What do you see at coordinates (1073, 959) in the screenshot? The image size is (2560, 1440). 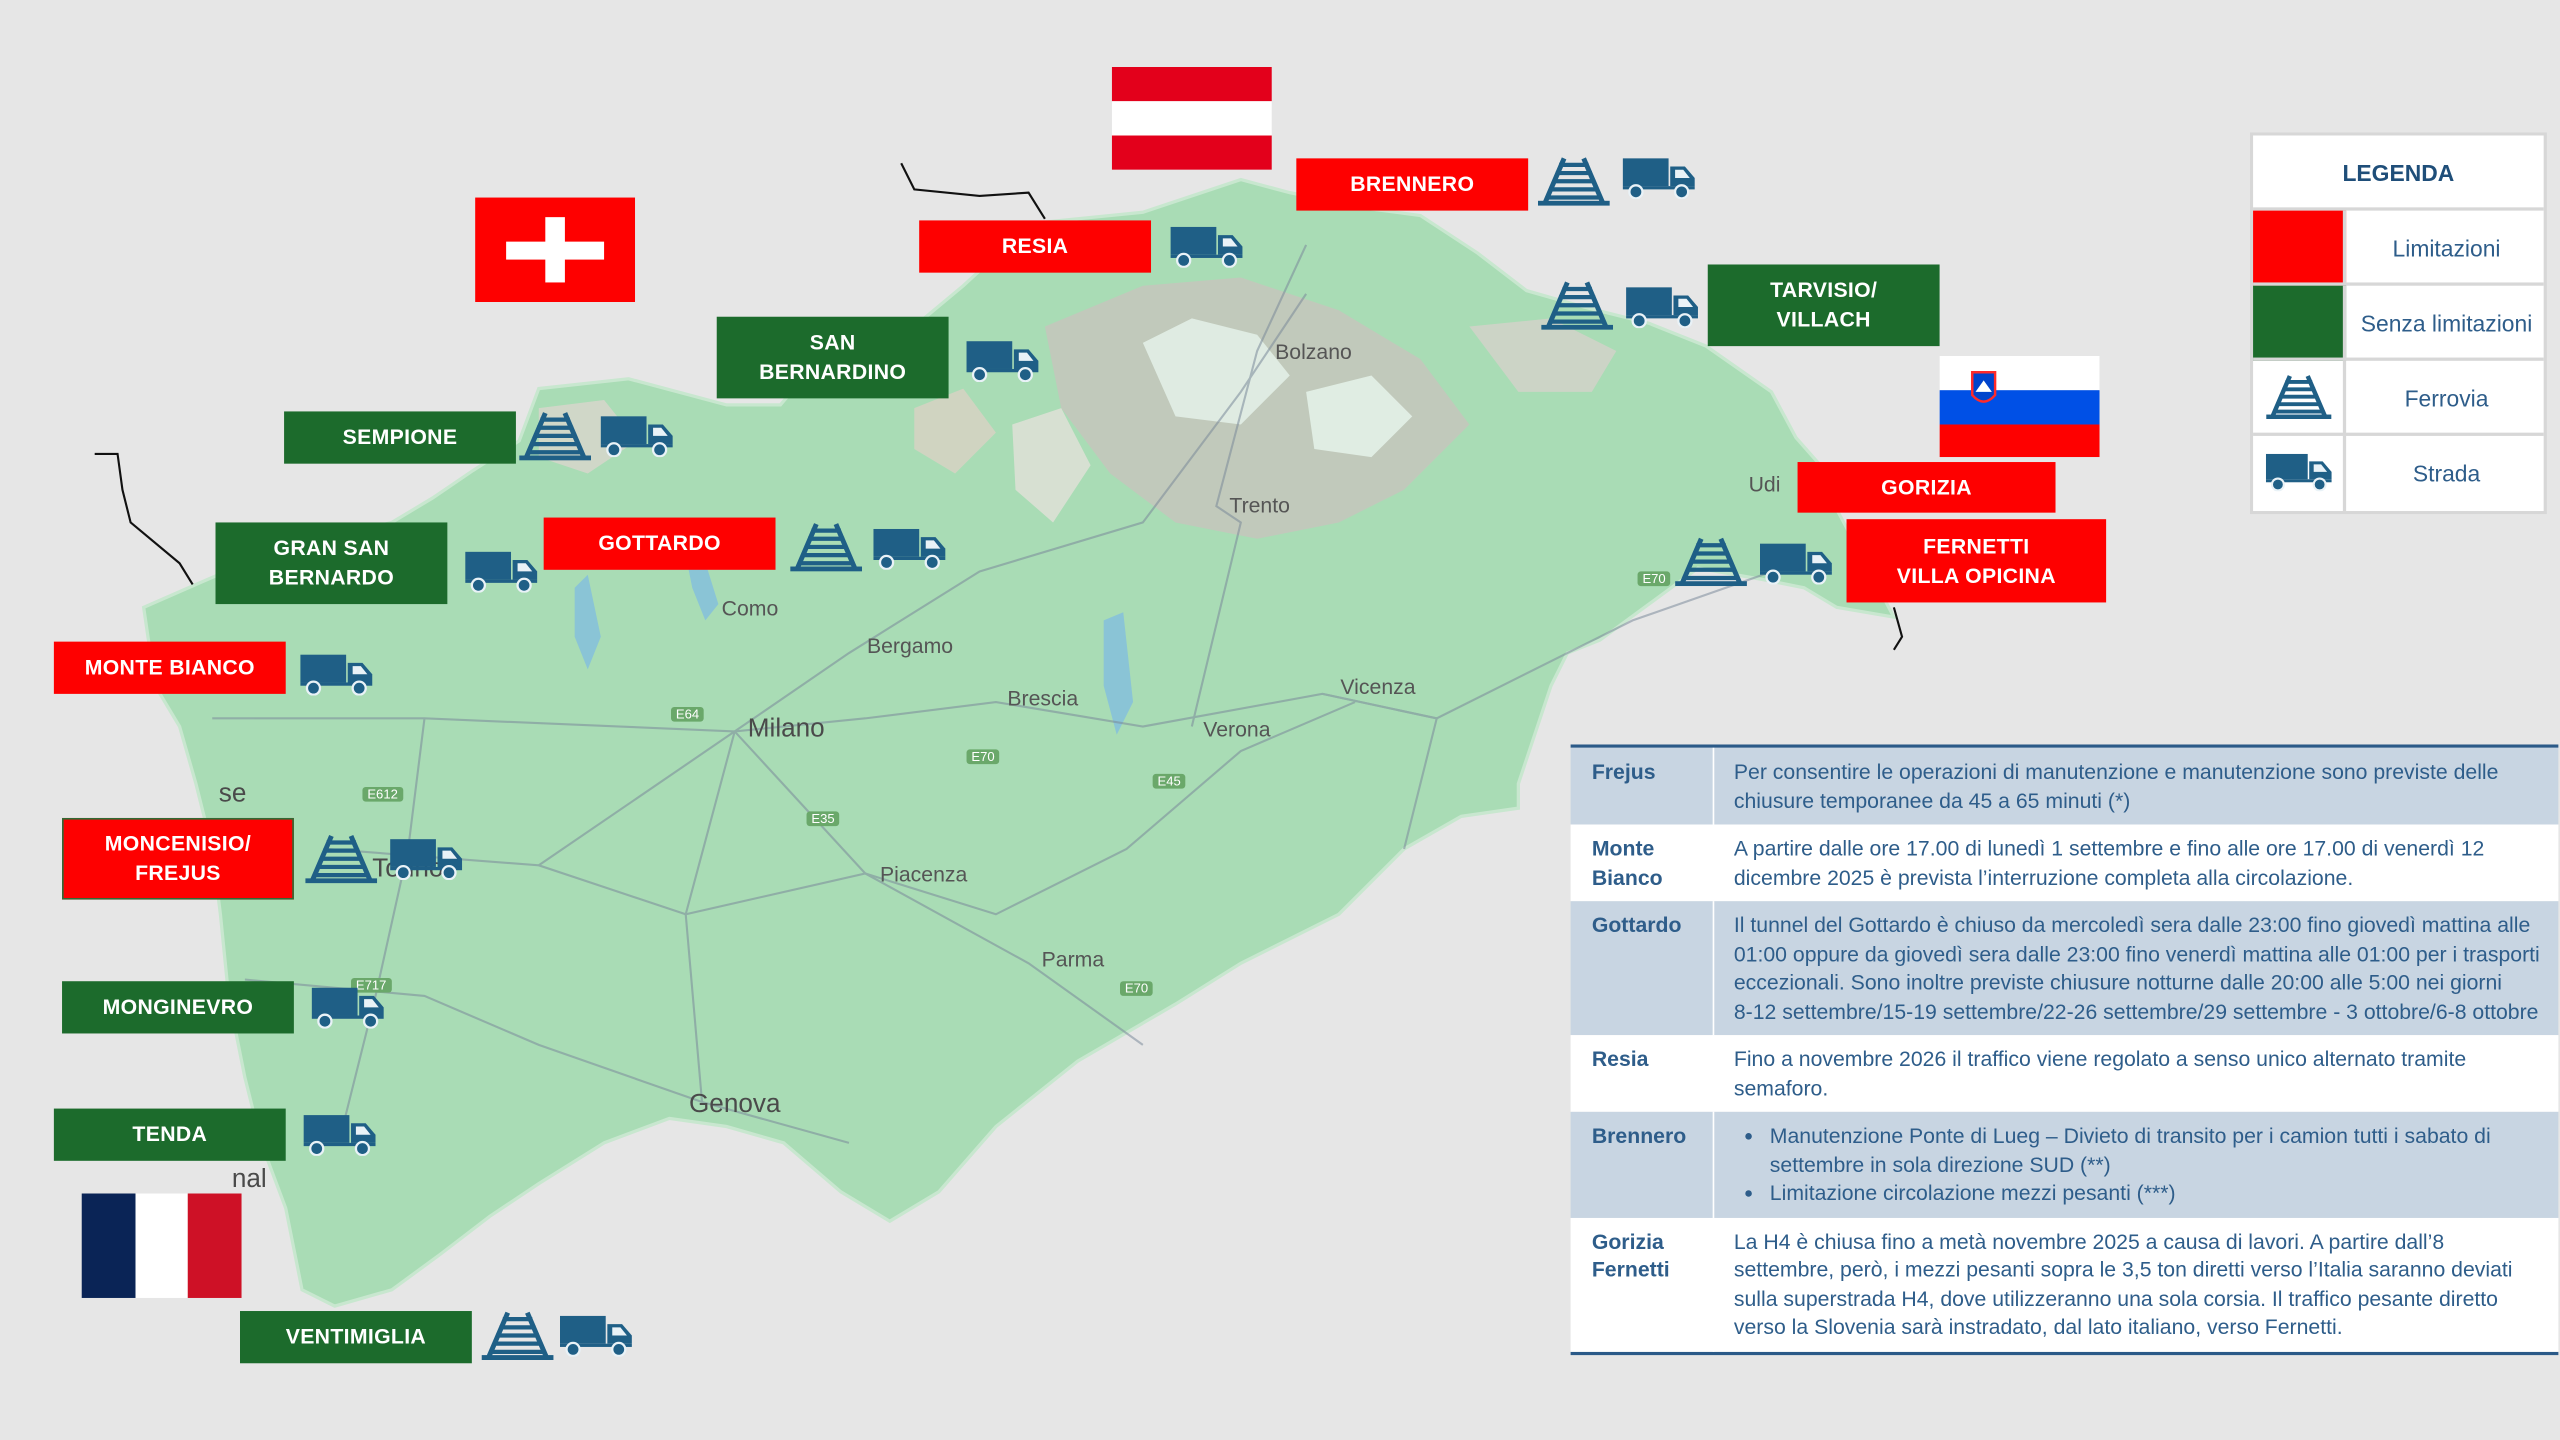 I see `city-label: Parma` at bounding box center [1073, 959].